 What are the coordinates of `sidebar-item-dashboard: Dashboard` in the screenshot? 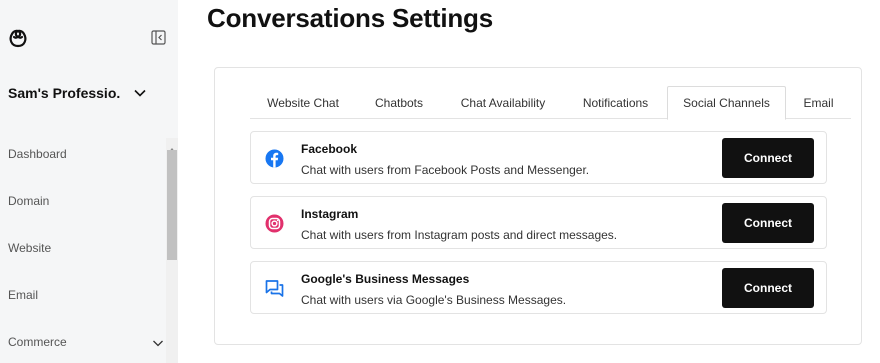 It's located at (37, 154).